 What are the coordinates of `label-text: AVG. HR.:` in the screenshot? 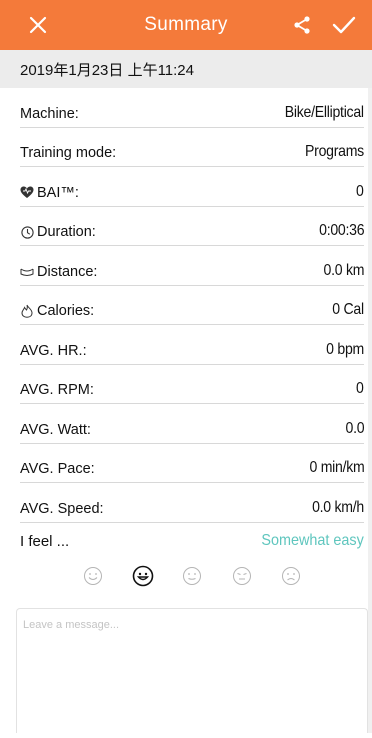 It's located at (53, 350).